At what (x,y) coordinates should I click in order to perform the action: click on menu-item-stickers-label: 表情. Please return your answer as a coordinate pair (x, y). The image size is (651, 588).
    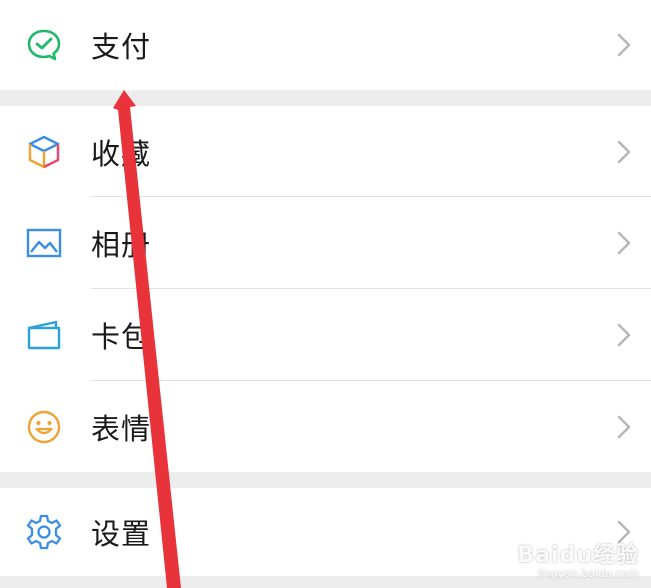
    Looking at the image, I should click on (121, 428).